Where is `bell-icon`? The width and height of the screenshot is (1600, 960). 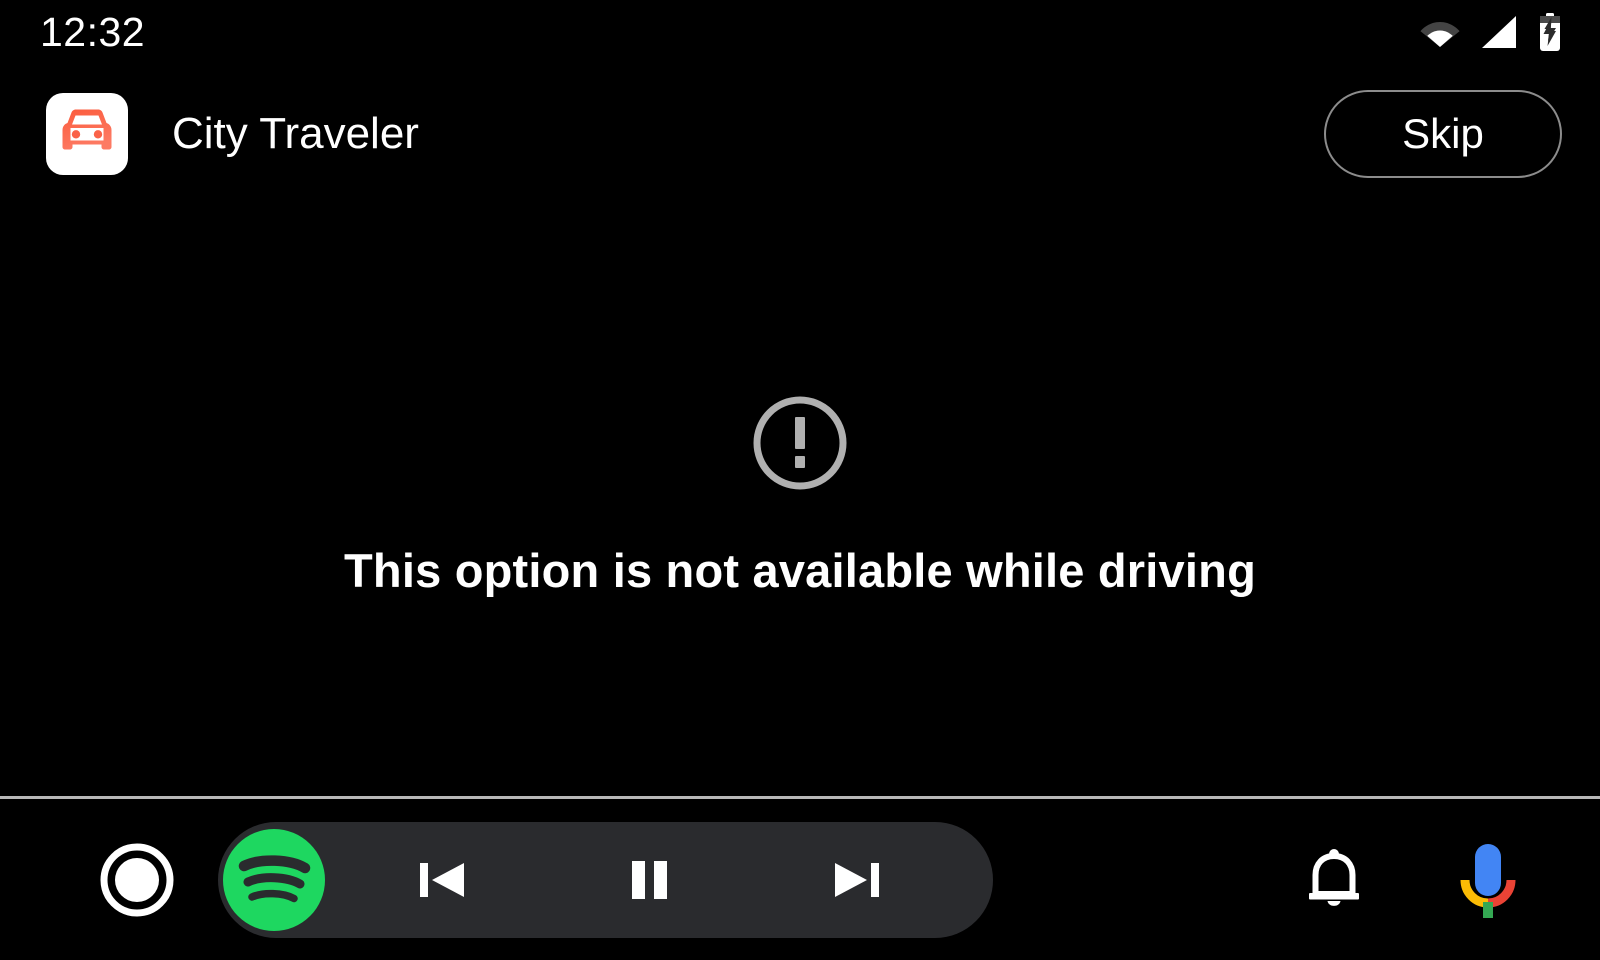 bell-icon is located at coordinates (1334, 880).